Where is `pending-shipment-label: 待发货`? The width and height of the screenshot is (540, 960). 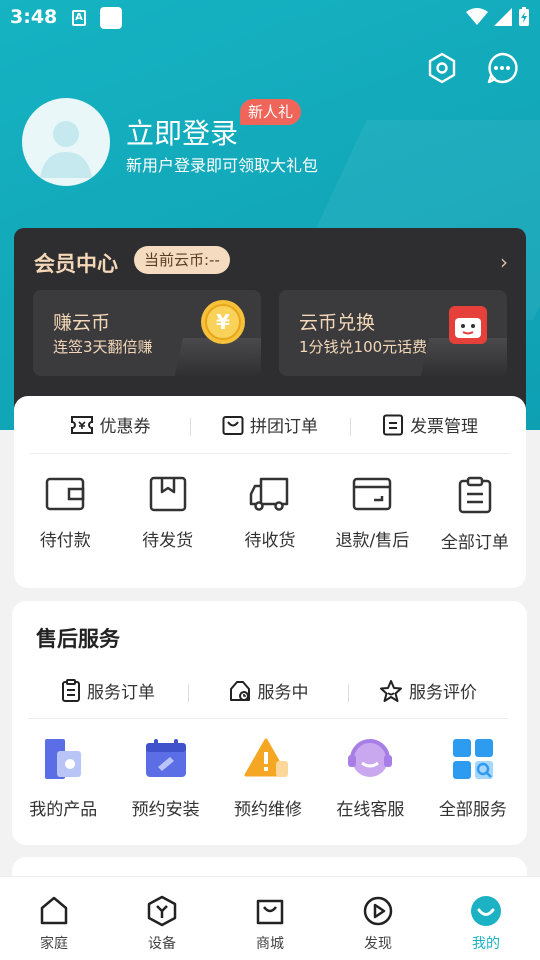 pending-shipment-label: 待发货 is located at coordinates (168, 541).